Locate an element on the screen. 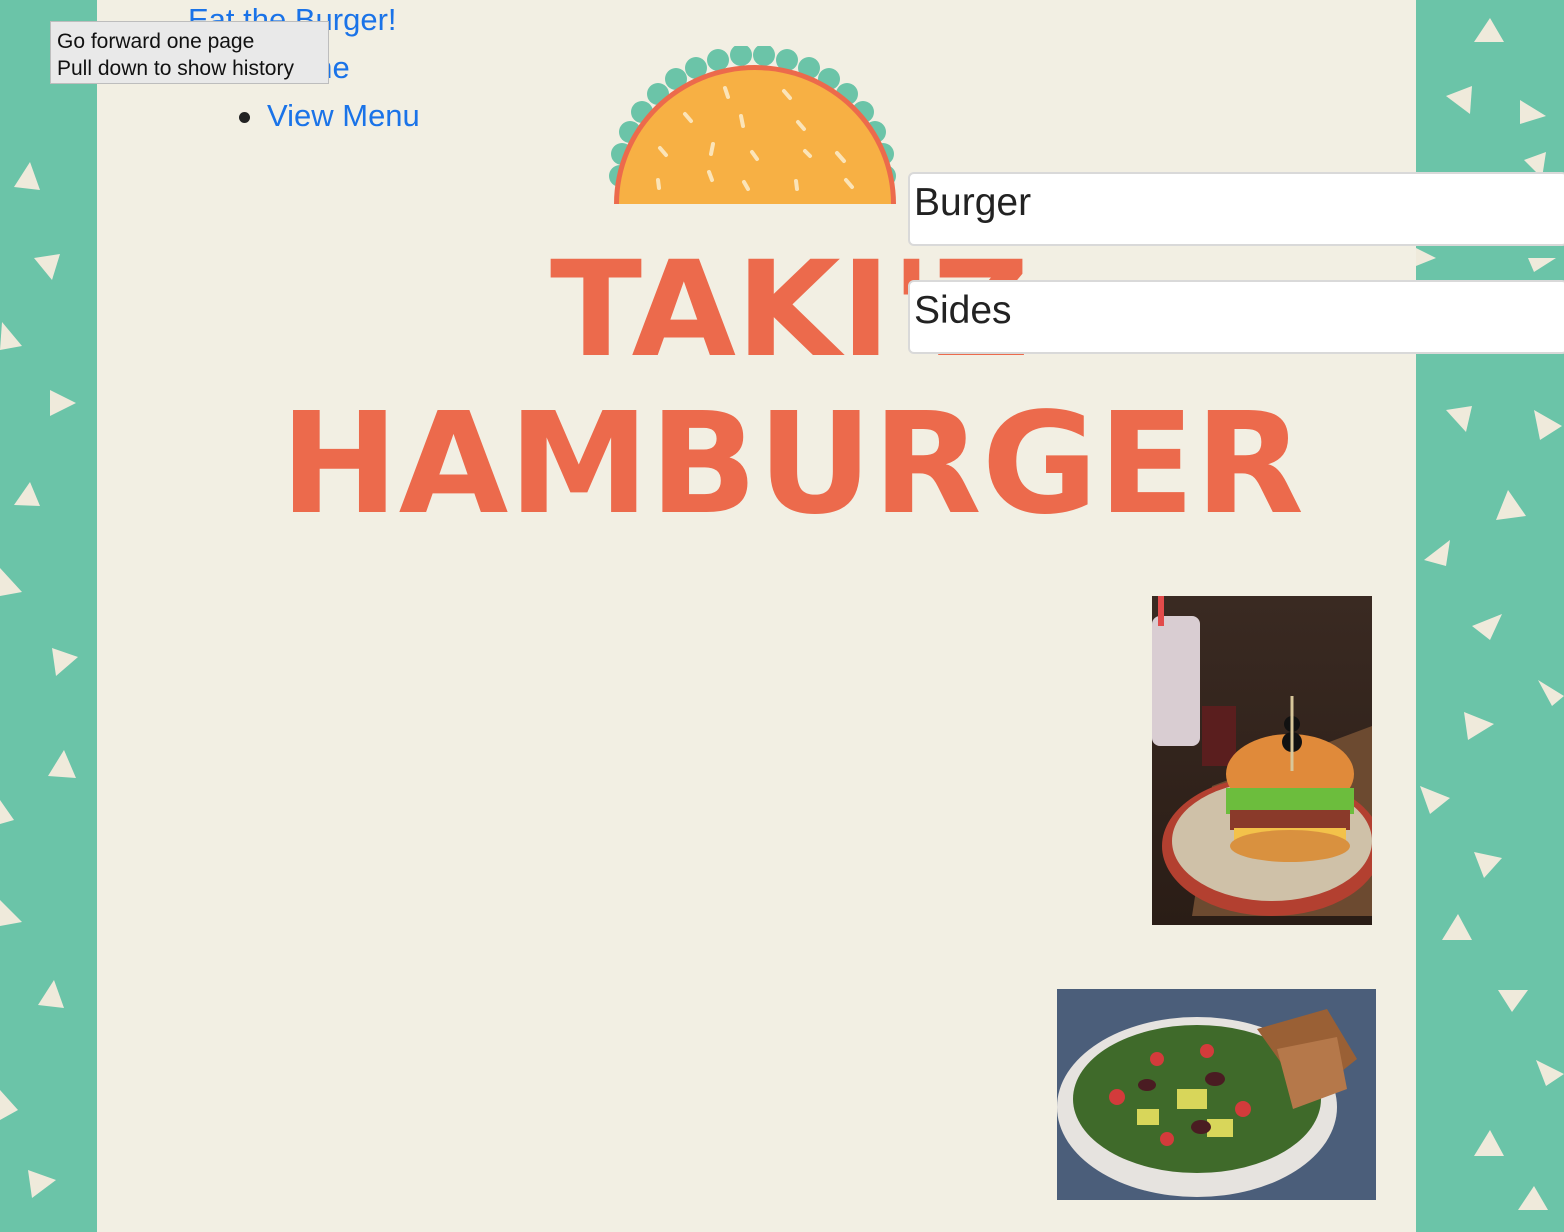 The width and height of the screenshot is (1564, 1232). tooltip-line-forward: Go forward one page is located at coordinates (156, 41).